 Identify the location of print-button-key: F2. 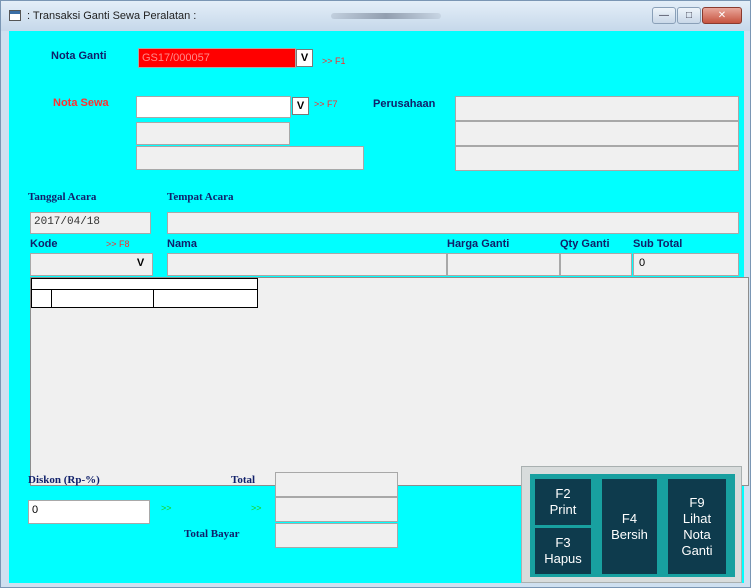
(563, 493).